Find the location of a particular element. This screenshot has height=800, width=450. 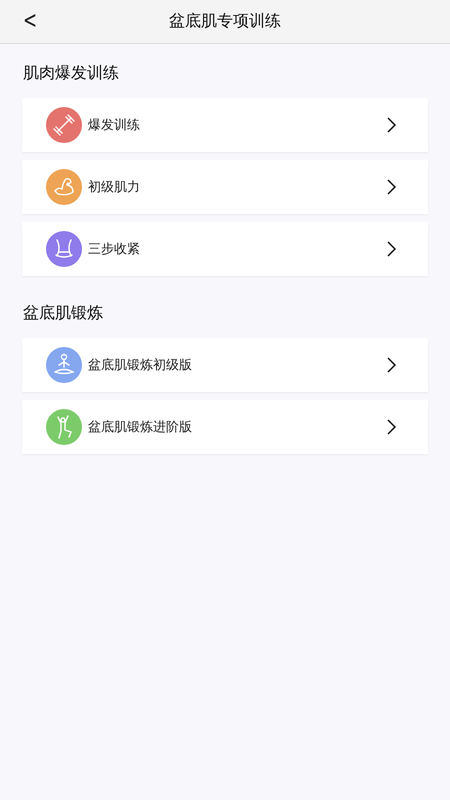

item-label: 三步收紧 is located at coordinates (114, 249).